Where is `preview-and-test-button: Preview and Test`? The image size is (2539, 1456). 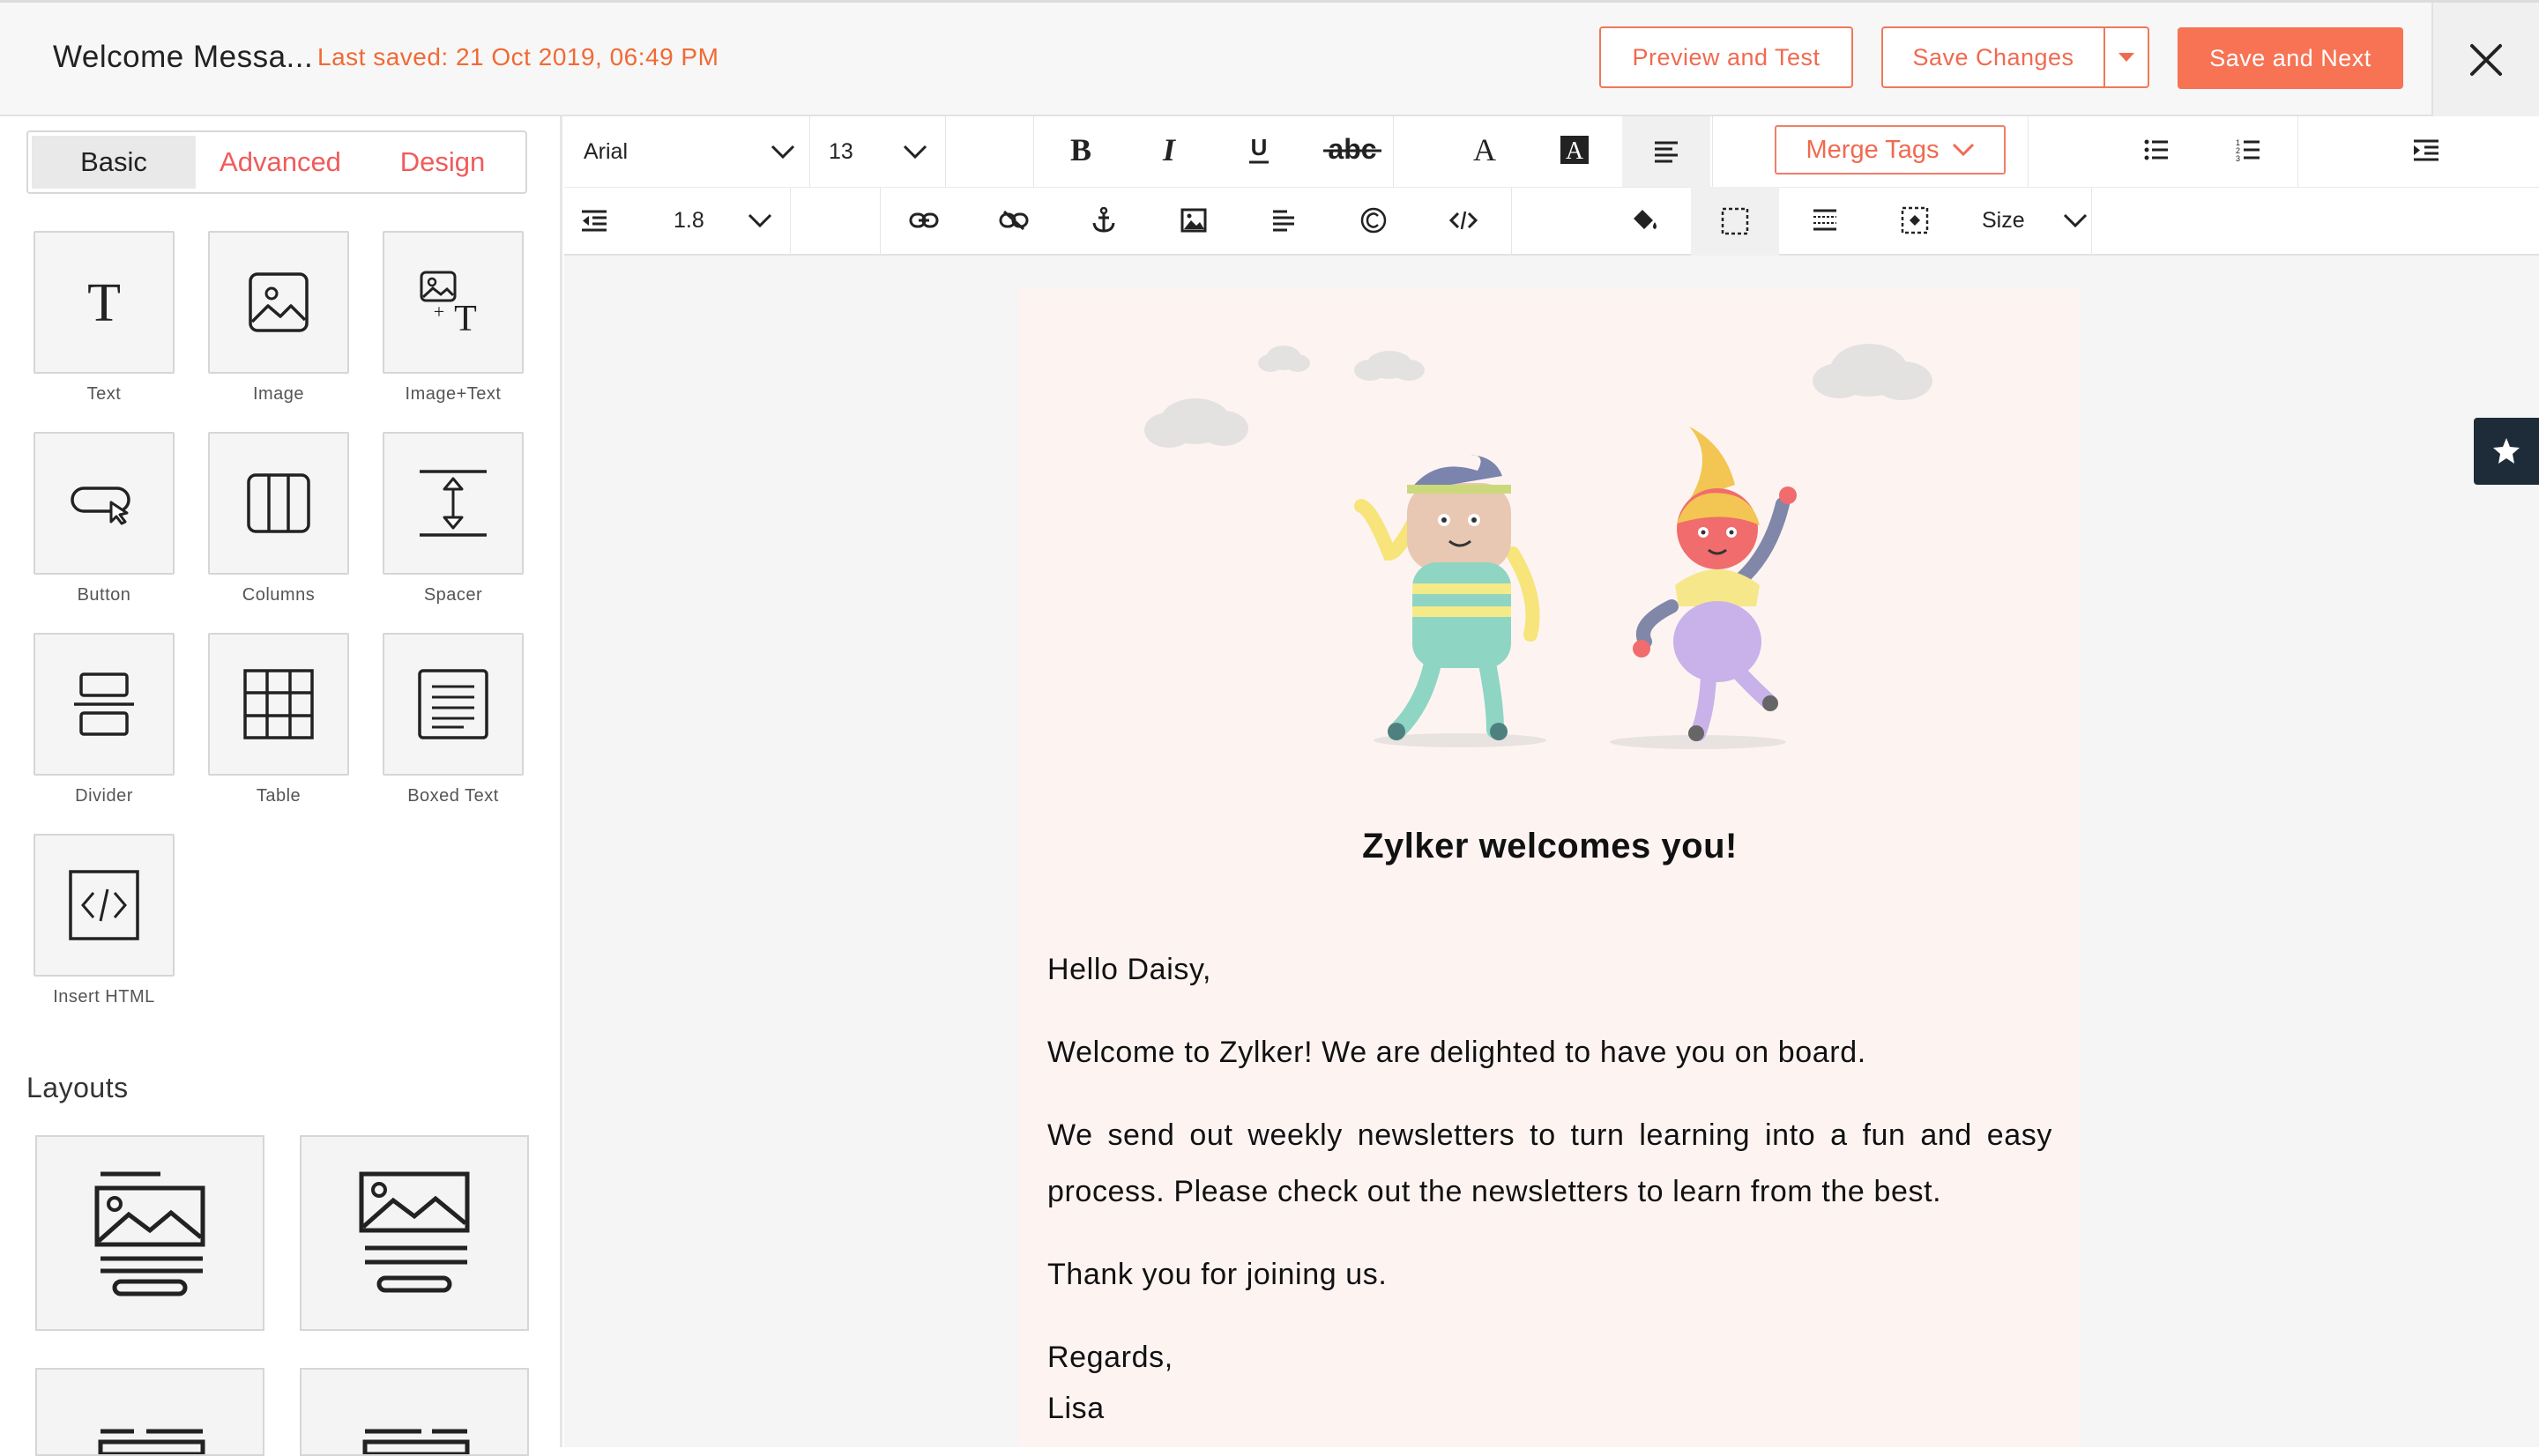 preview-and-test-button: Preview and Test is located at coordinates (1726, 57).